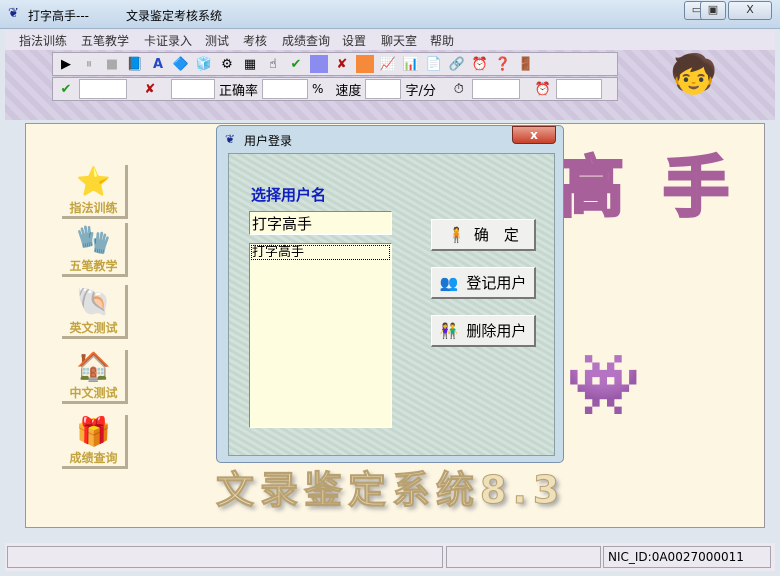 This screenshot has height=576, width=780. I want to click on toolbar: ▶ ⏸ ■ 📘 A 🔷 🧊 ⚙ ▦ ☝ ✔ ✘ 📈 📊 📄 🔗 ⏰ ❓ 🚪, so click(335, 64).